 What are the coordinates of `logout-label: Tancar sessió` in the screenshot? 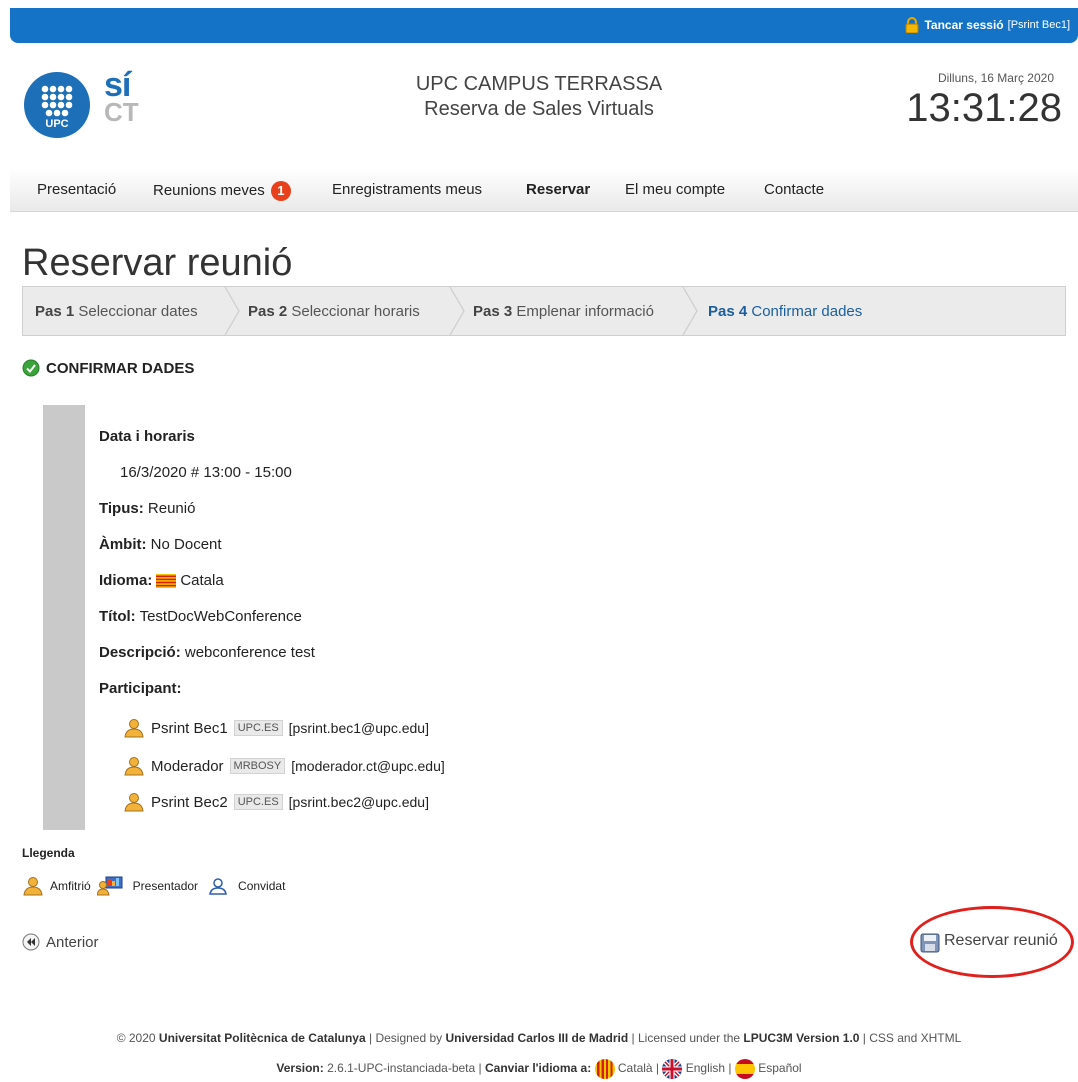 It's located at (963, 25).